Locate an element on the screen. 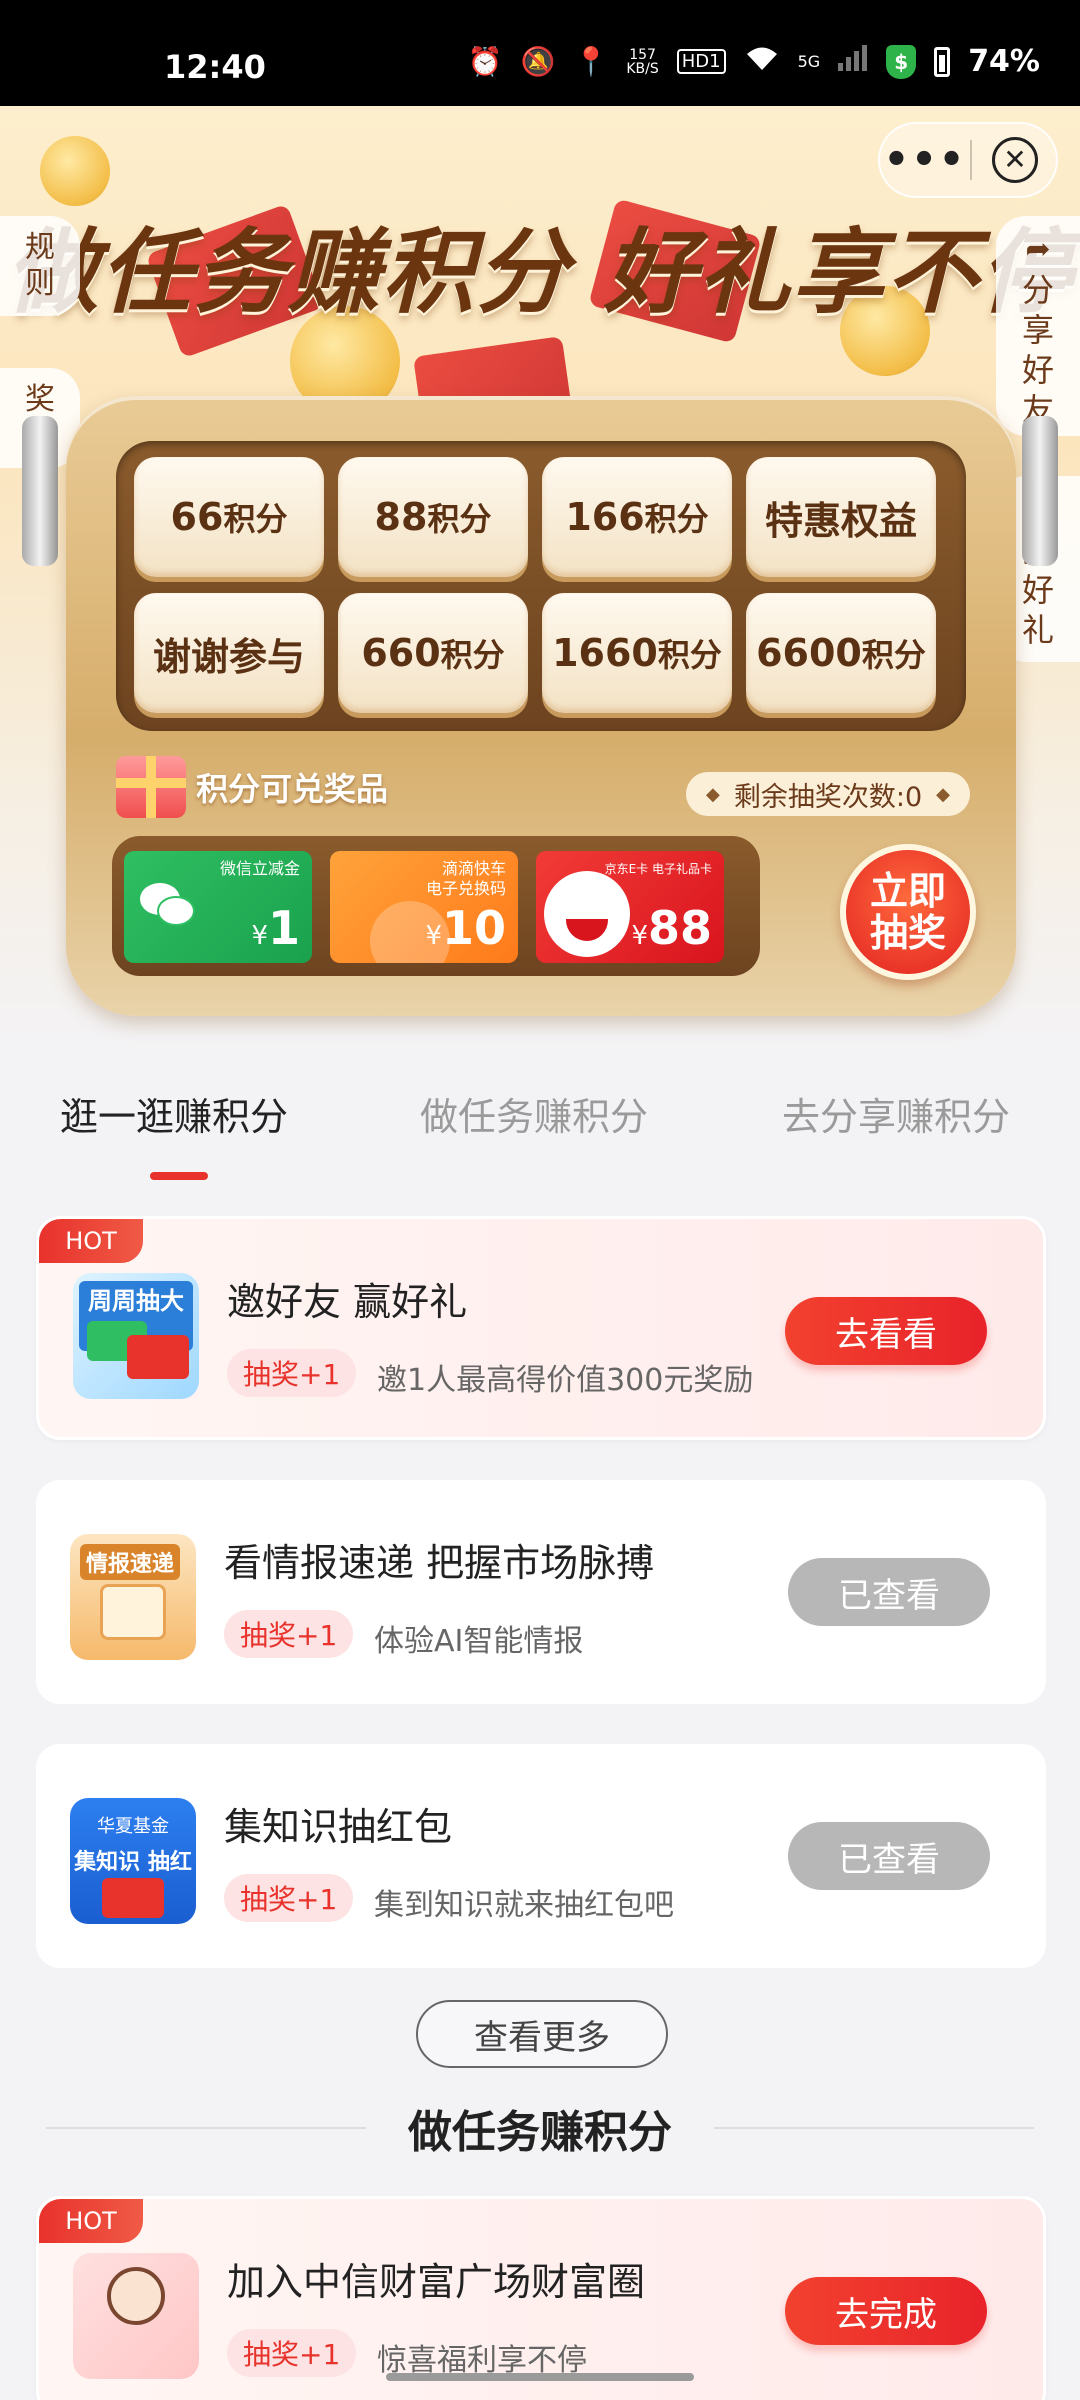 This screenshot has height=2400, width=1080. security-shield-icon: $ is located at coordinates (901, 61).